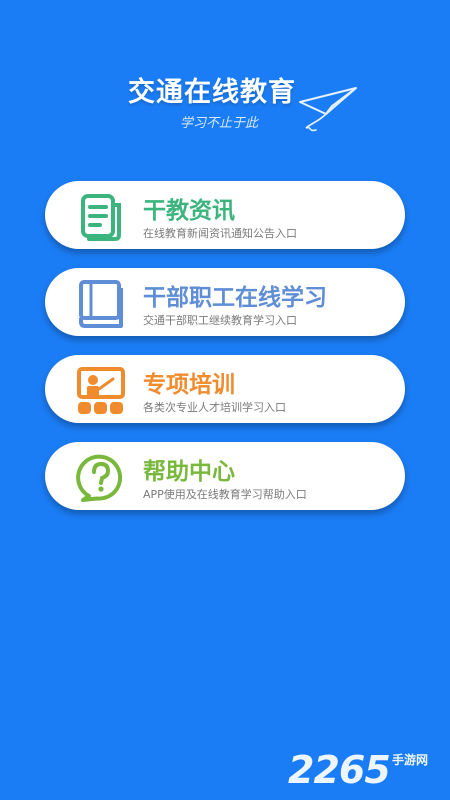 The height and width of the screenshot is (800, 450). What do you see at coordinates (220, 320) in the screenshot?
I see `menu-item-subtitle: 交通干部职工继续教育学习入口` at bounding box center [220, 320].